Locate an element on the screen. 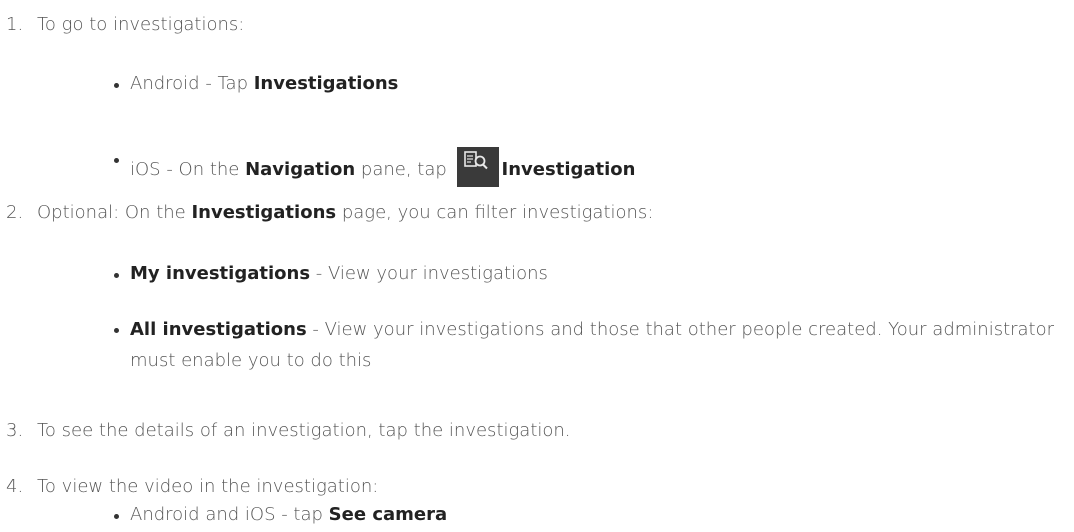 The width and height of the screenshot is (1074, 532). step-number: 3. is located at coordinates (15, 430).